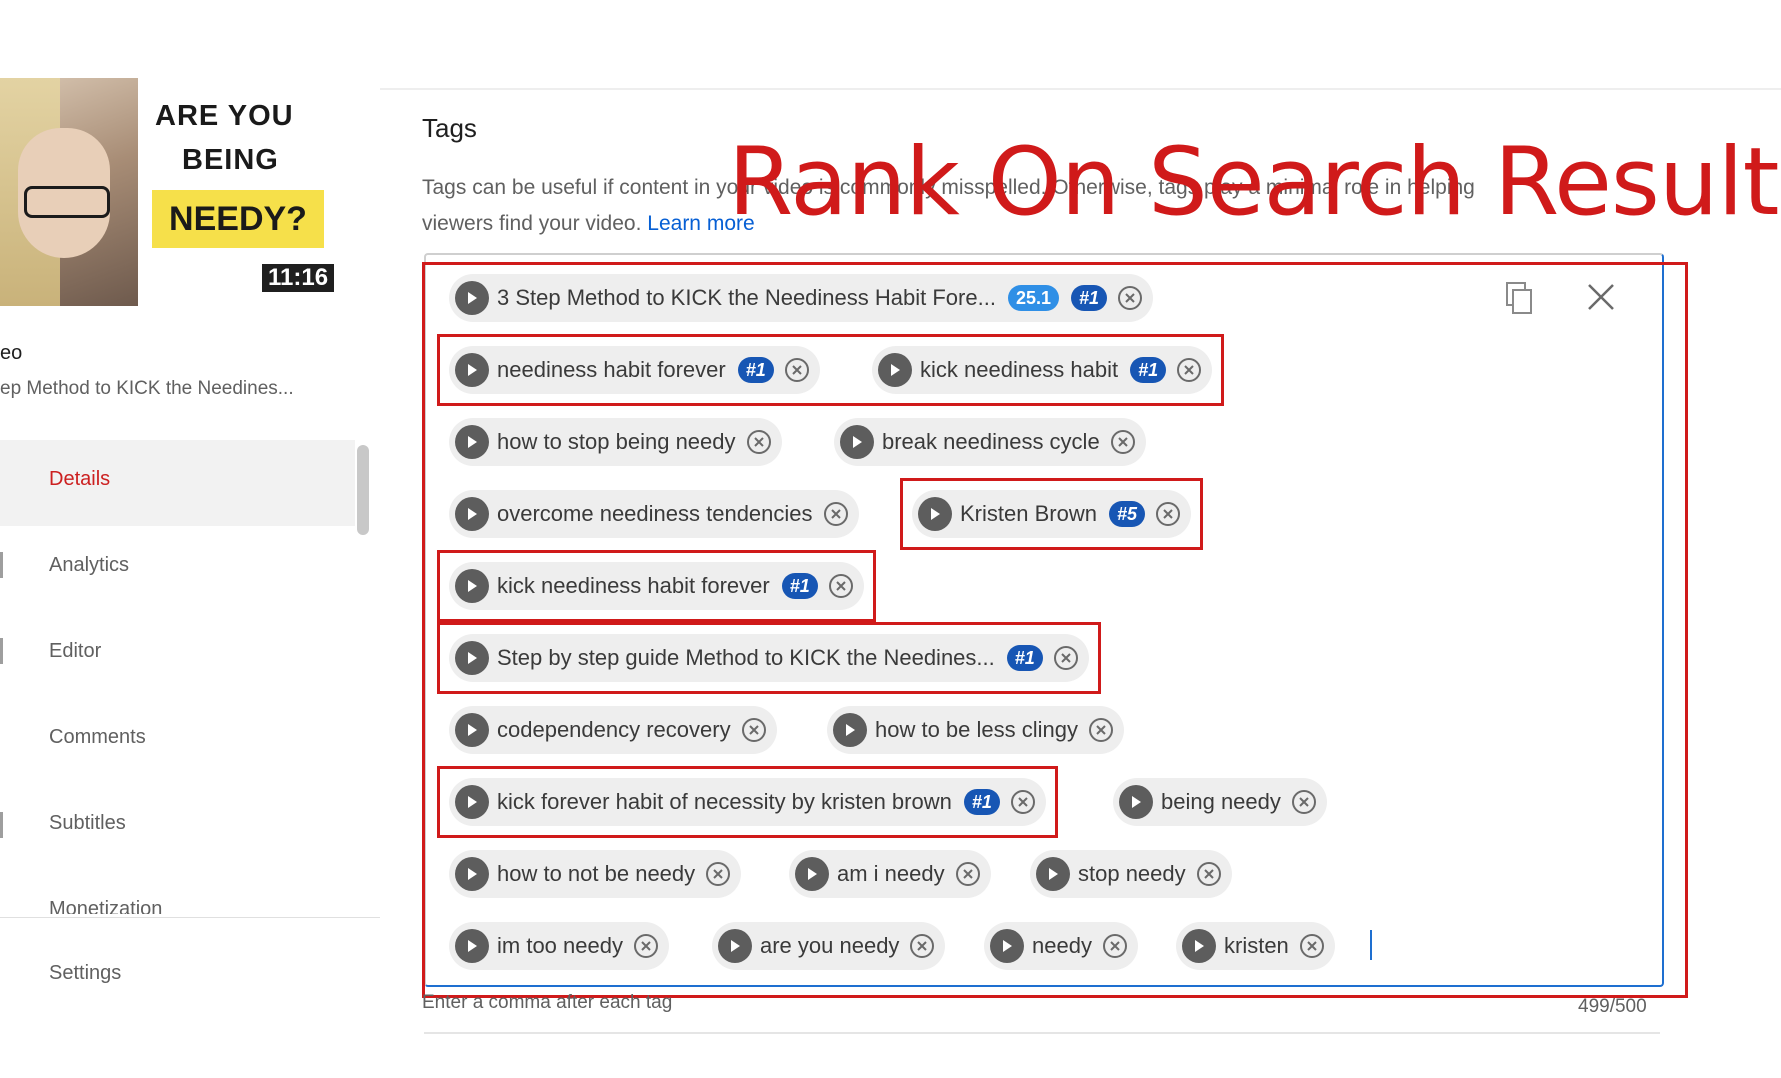 The height and width of the screenshot is (1078, 1781). I want to click on subtitles-icon, so click(1, 825).